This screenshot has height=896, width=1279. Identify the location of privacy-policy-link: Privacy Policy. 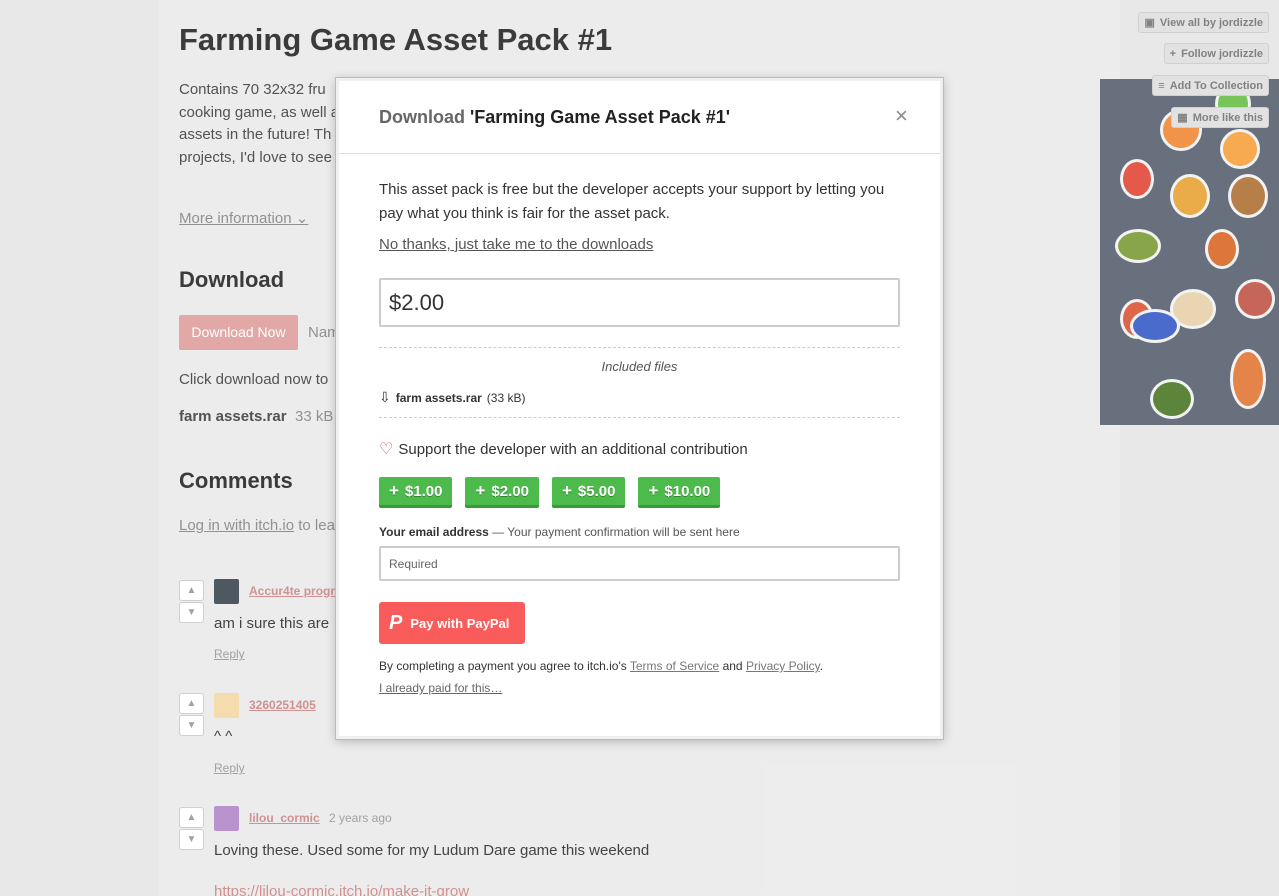
(783, 666).